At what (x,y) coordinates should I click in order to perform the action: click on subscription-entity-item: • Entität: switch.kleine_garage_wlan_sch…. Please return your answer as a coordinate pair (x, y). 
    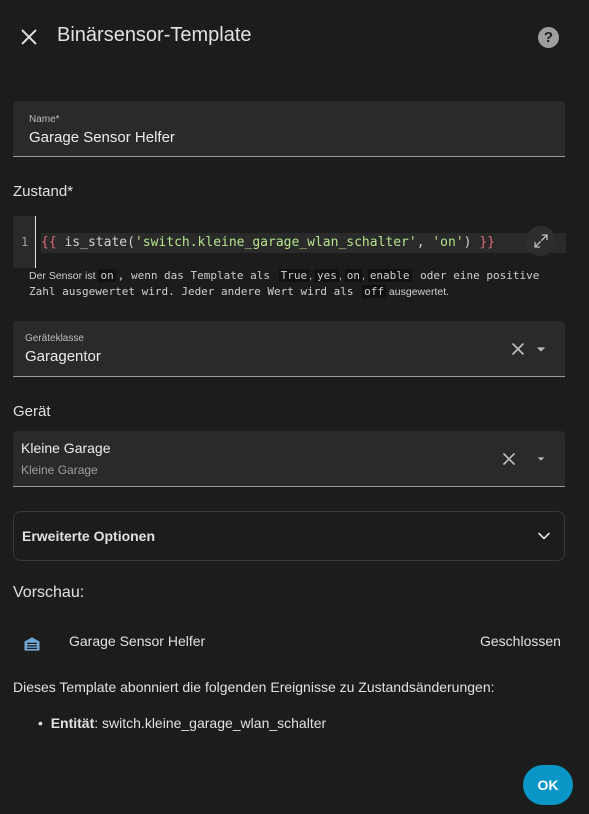
    Looking at the image, I should click on (182, 723).